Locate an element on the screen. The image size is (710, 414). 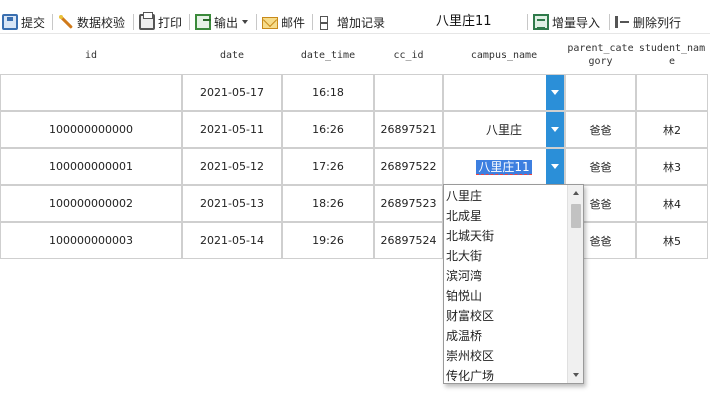
column-header-line: student_nam is located at coordinates (672, 48).